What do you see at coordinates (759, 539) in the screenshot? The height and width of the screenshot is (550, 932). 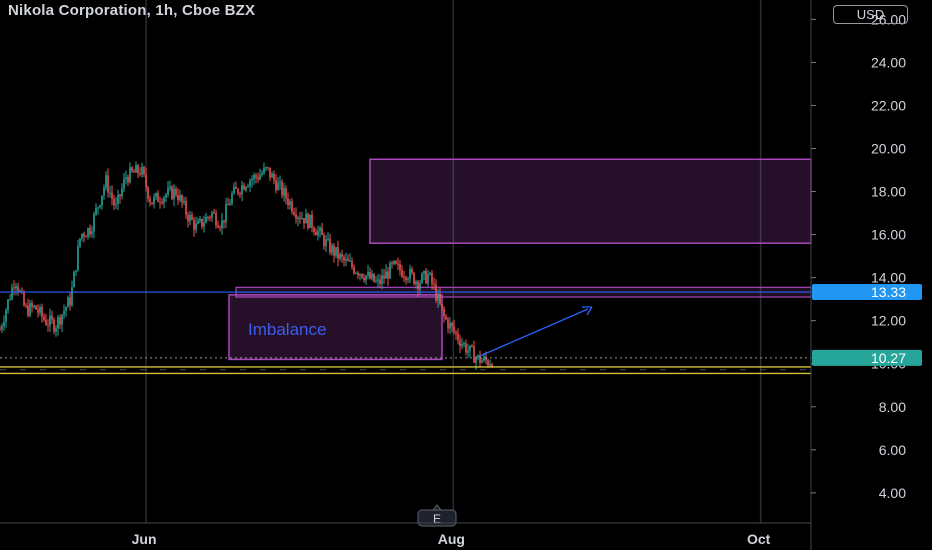 I see `x-tick-label: Oct` at bounding box center [759, 539].